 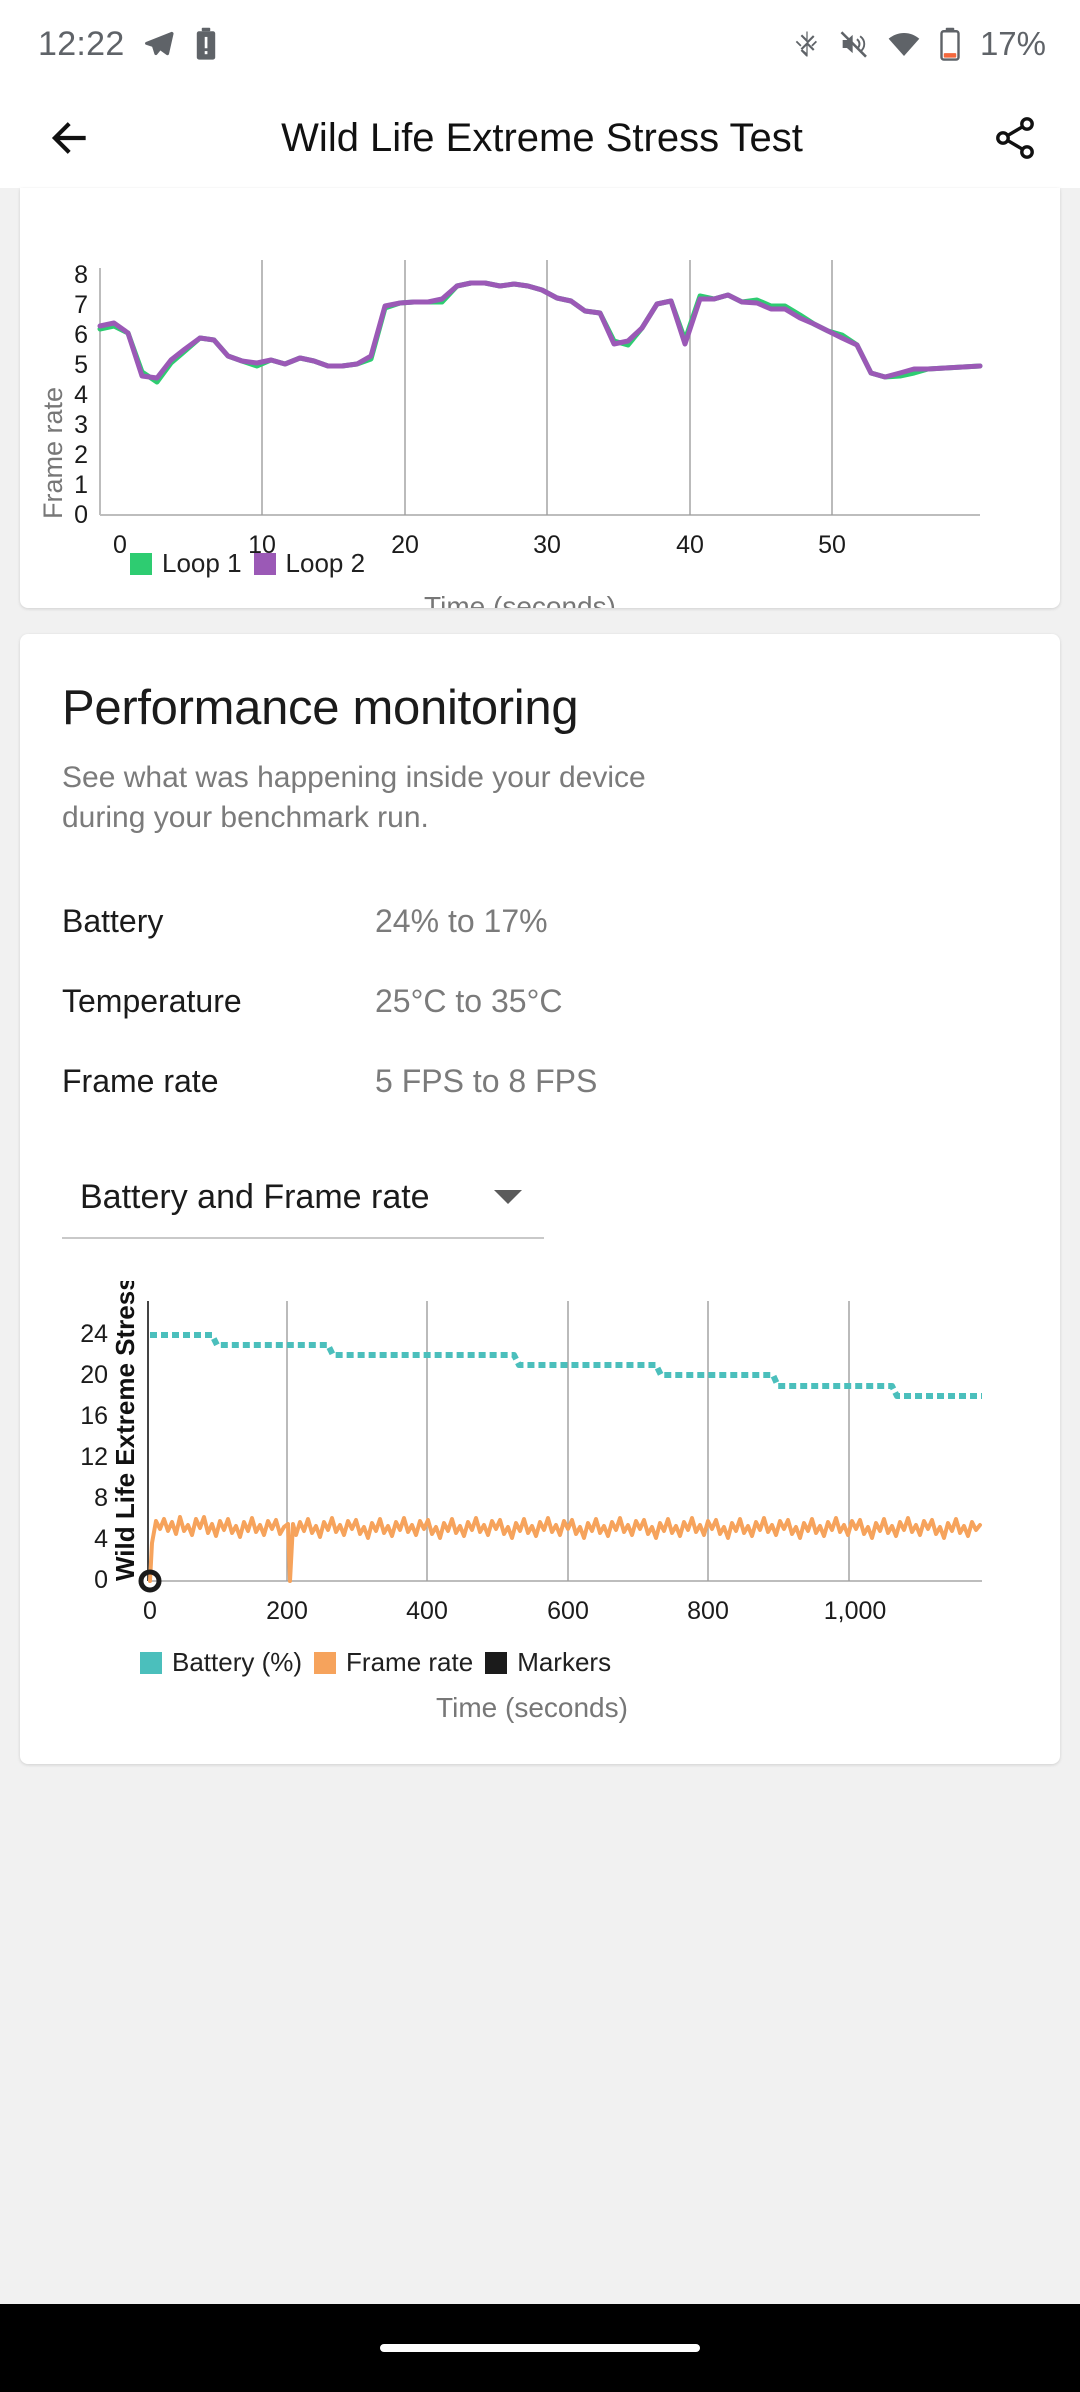 I want to click on stat-row-frame-rate: Frame rate 5 FPS to 8 FPS, so click(x=540, y=1081).